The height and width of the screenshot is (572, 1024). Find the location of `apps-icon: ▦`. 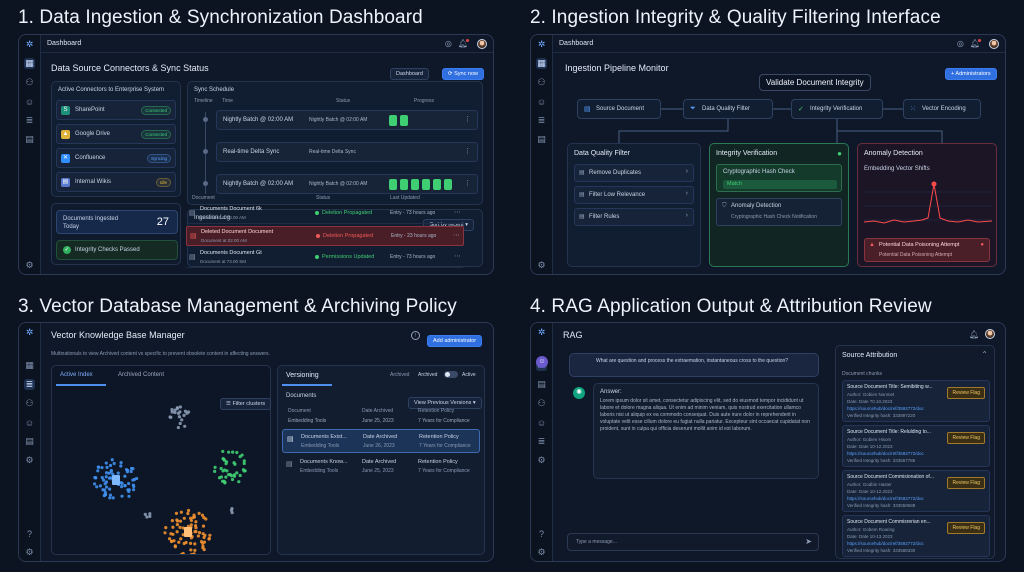

apps-icon: ▦ is located at coordinates (29, 365).